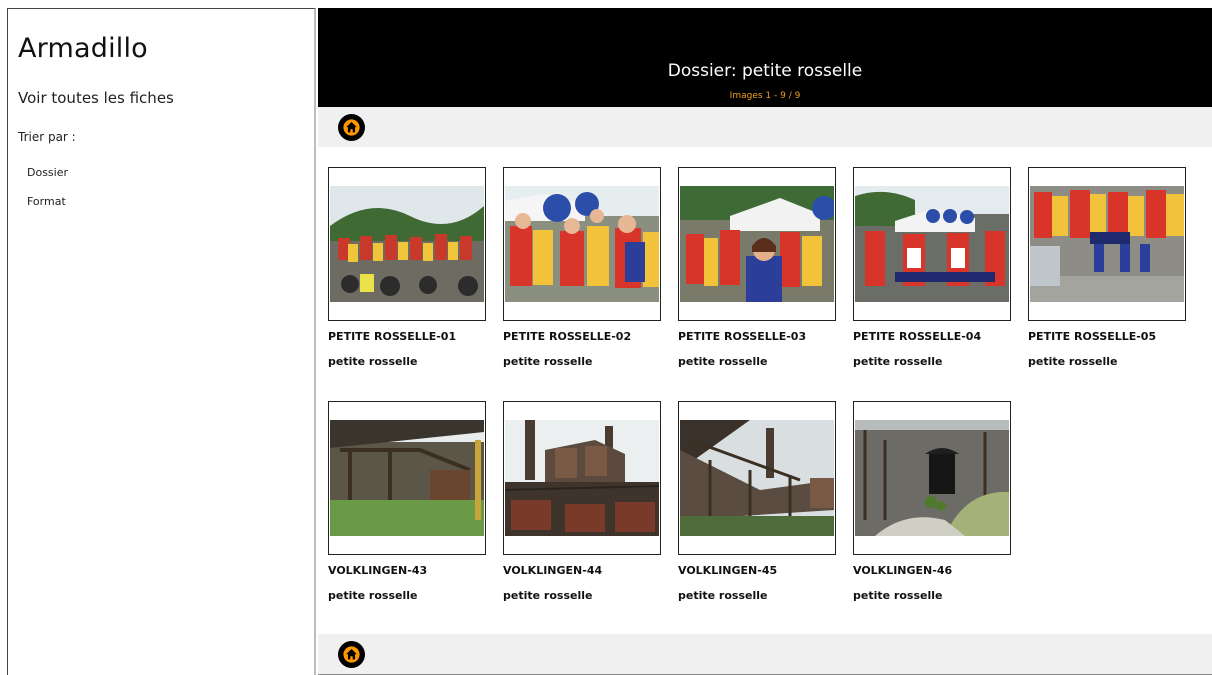  Describe the element at coordinates (47, 172) in the screenshot. I see `sort-by-folder-link: Dossier` at that location.